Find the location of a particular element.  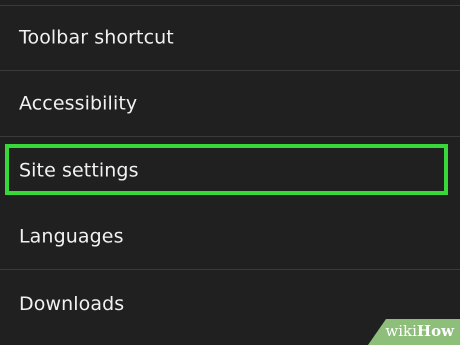

settings-item-label: Site settings is located at coordinates (79, 170).